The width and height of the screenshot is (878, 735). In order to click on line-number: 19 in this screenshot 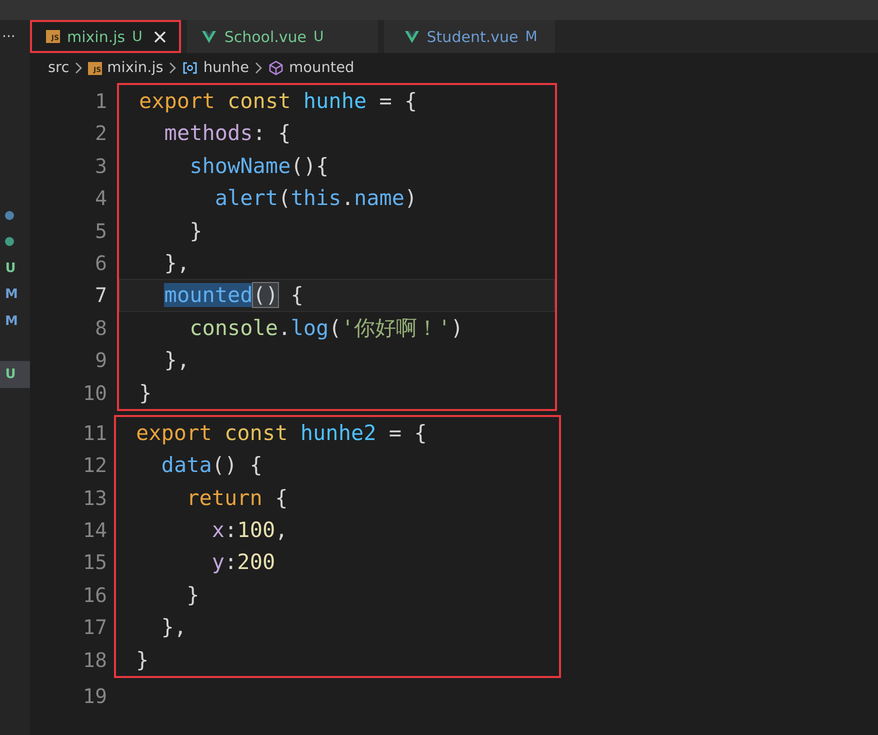, I will do `click(94, 696)`.